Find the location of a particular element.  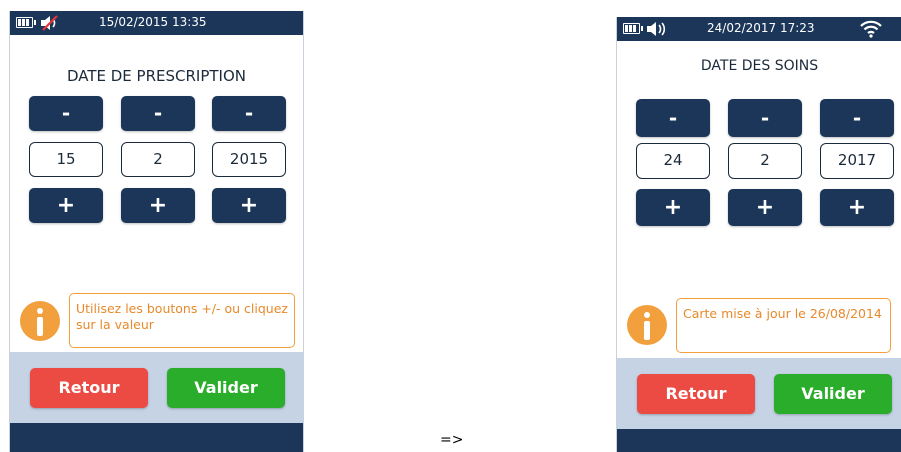

status-datetime: 15/02/2015 13:35 is located at coordinates (153, 22).